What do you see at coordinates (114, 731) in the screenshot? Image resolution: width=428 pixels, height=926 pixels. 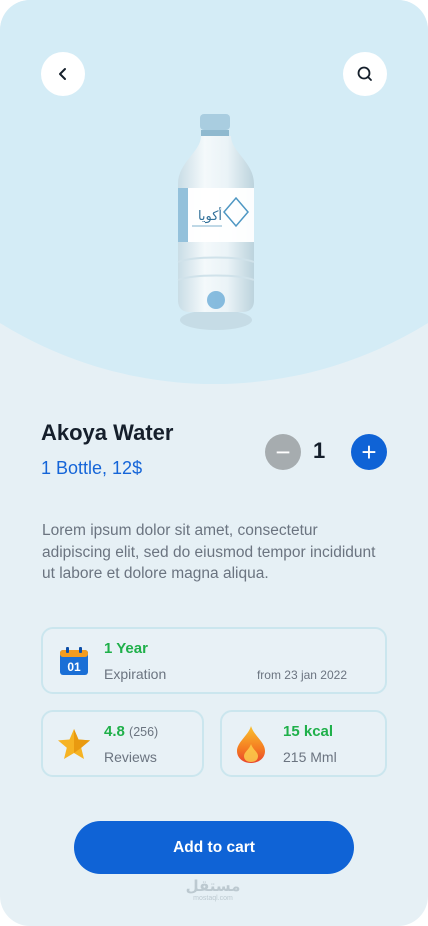 I see `rating-value: 4.8` at bounding box center [114, 731].